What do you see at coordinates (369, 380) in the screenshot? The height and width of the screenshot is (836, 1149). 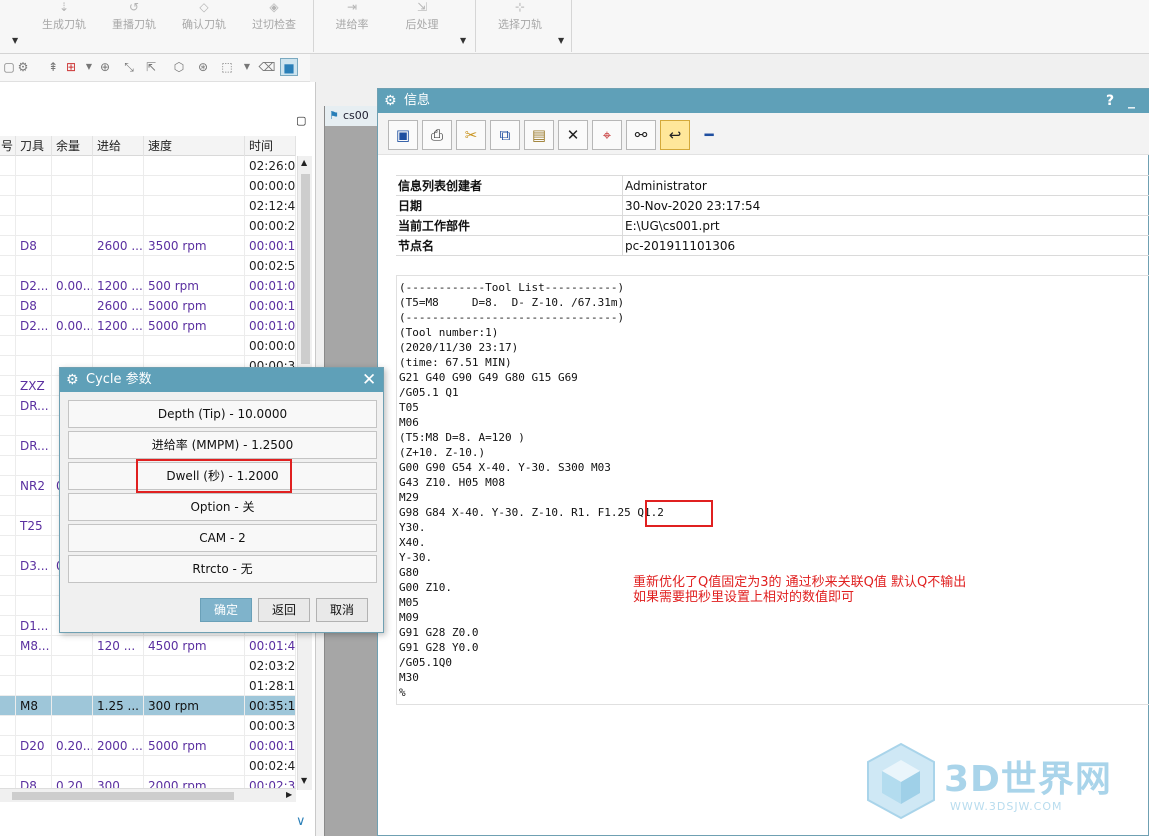 I see `close-icon: ✕` at bounding box center [369, 380].